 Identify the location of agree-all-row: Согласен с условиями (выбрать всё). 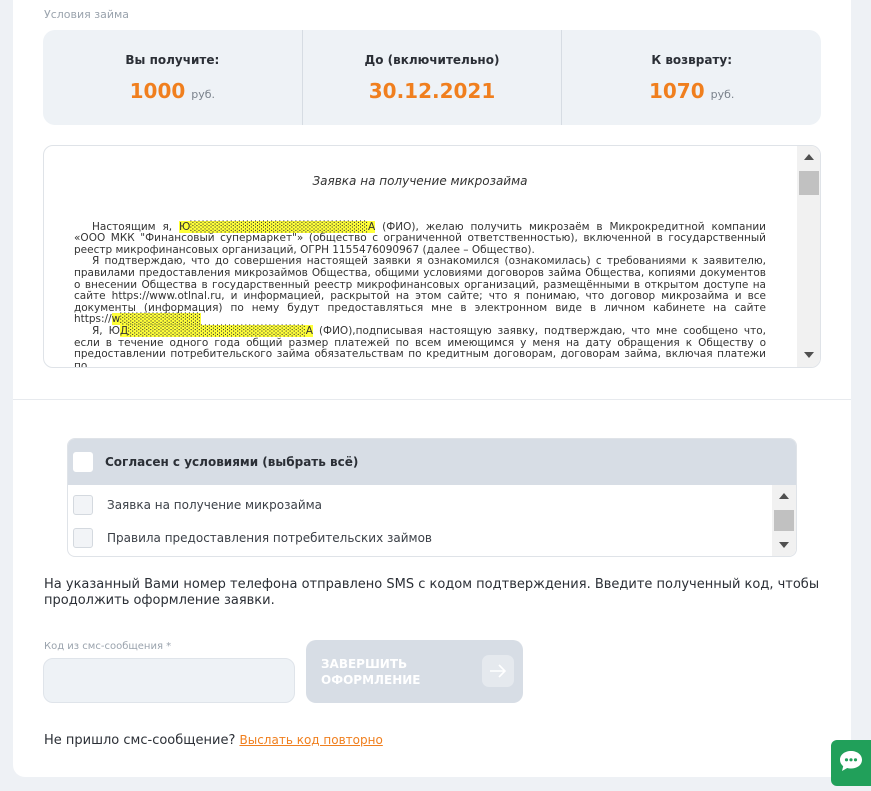
(432, 462).